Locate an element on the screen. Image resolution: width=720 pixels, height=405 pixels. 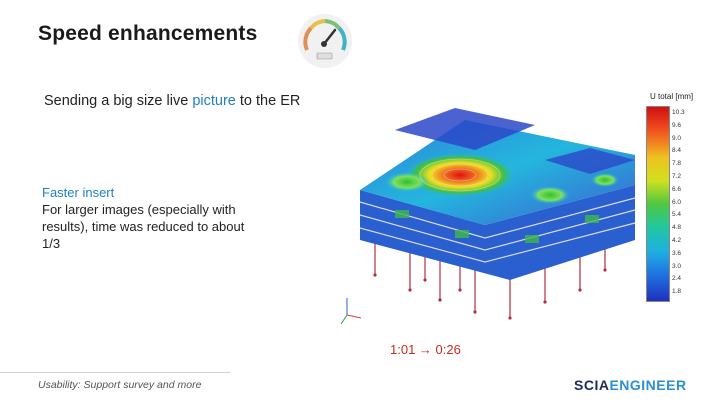
legend-value: 1.8 is located at coordinates (677, 292).